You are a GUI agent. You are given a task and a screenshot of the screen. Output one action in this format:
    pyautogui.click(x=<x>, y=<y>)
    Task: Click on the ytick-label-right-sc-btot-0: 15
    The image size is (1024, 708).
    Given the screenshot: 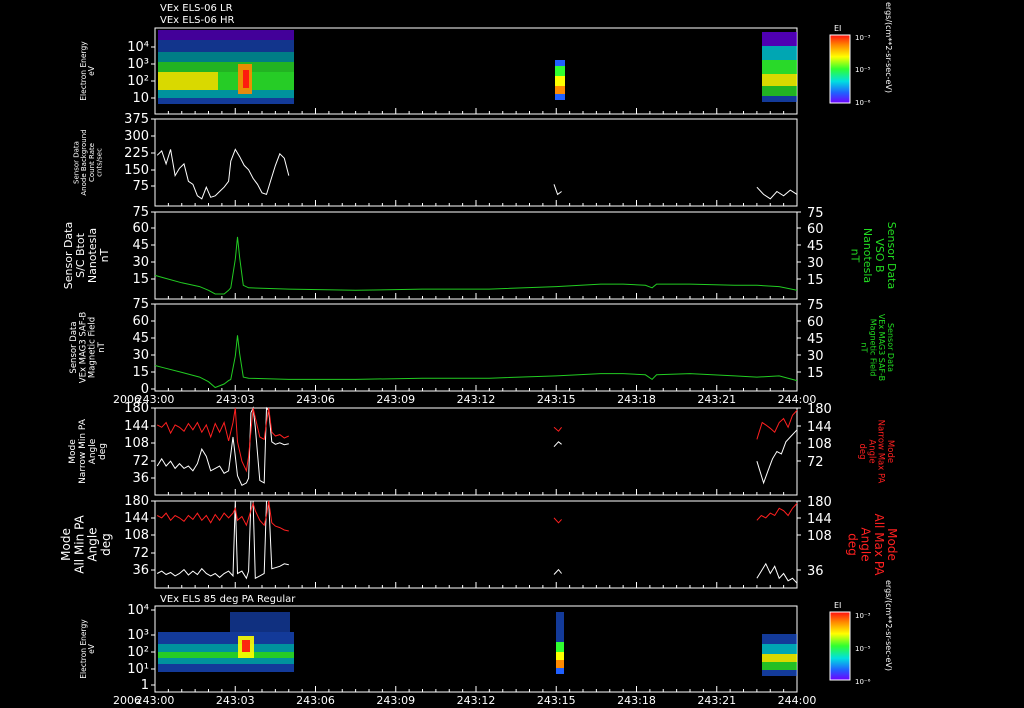 What is the action you would take?
    pyautogui.click(x=815, y=280)
    